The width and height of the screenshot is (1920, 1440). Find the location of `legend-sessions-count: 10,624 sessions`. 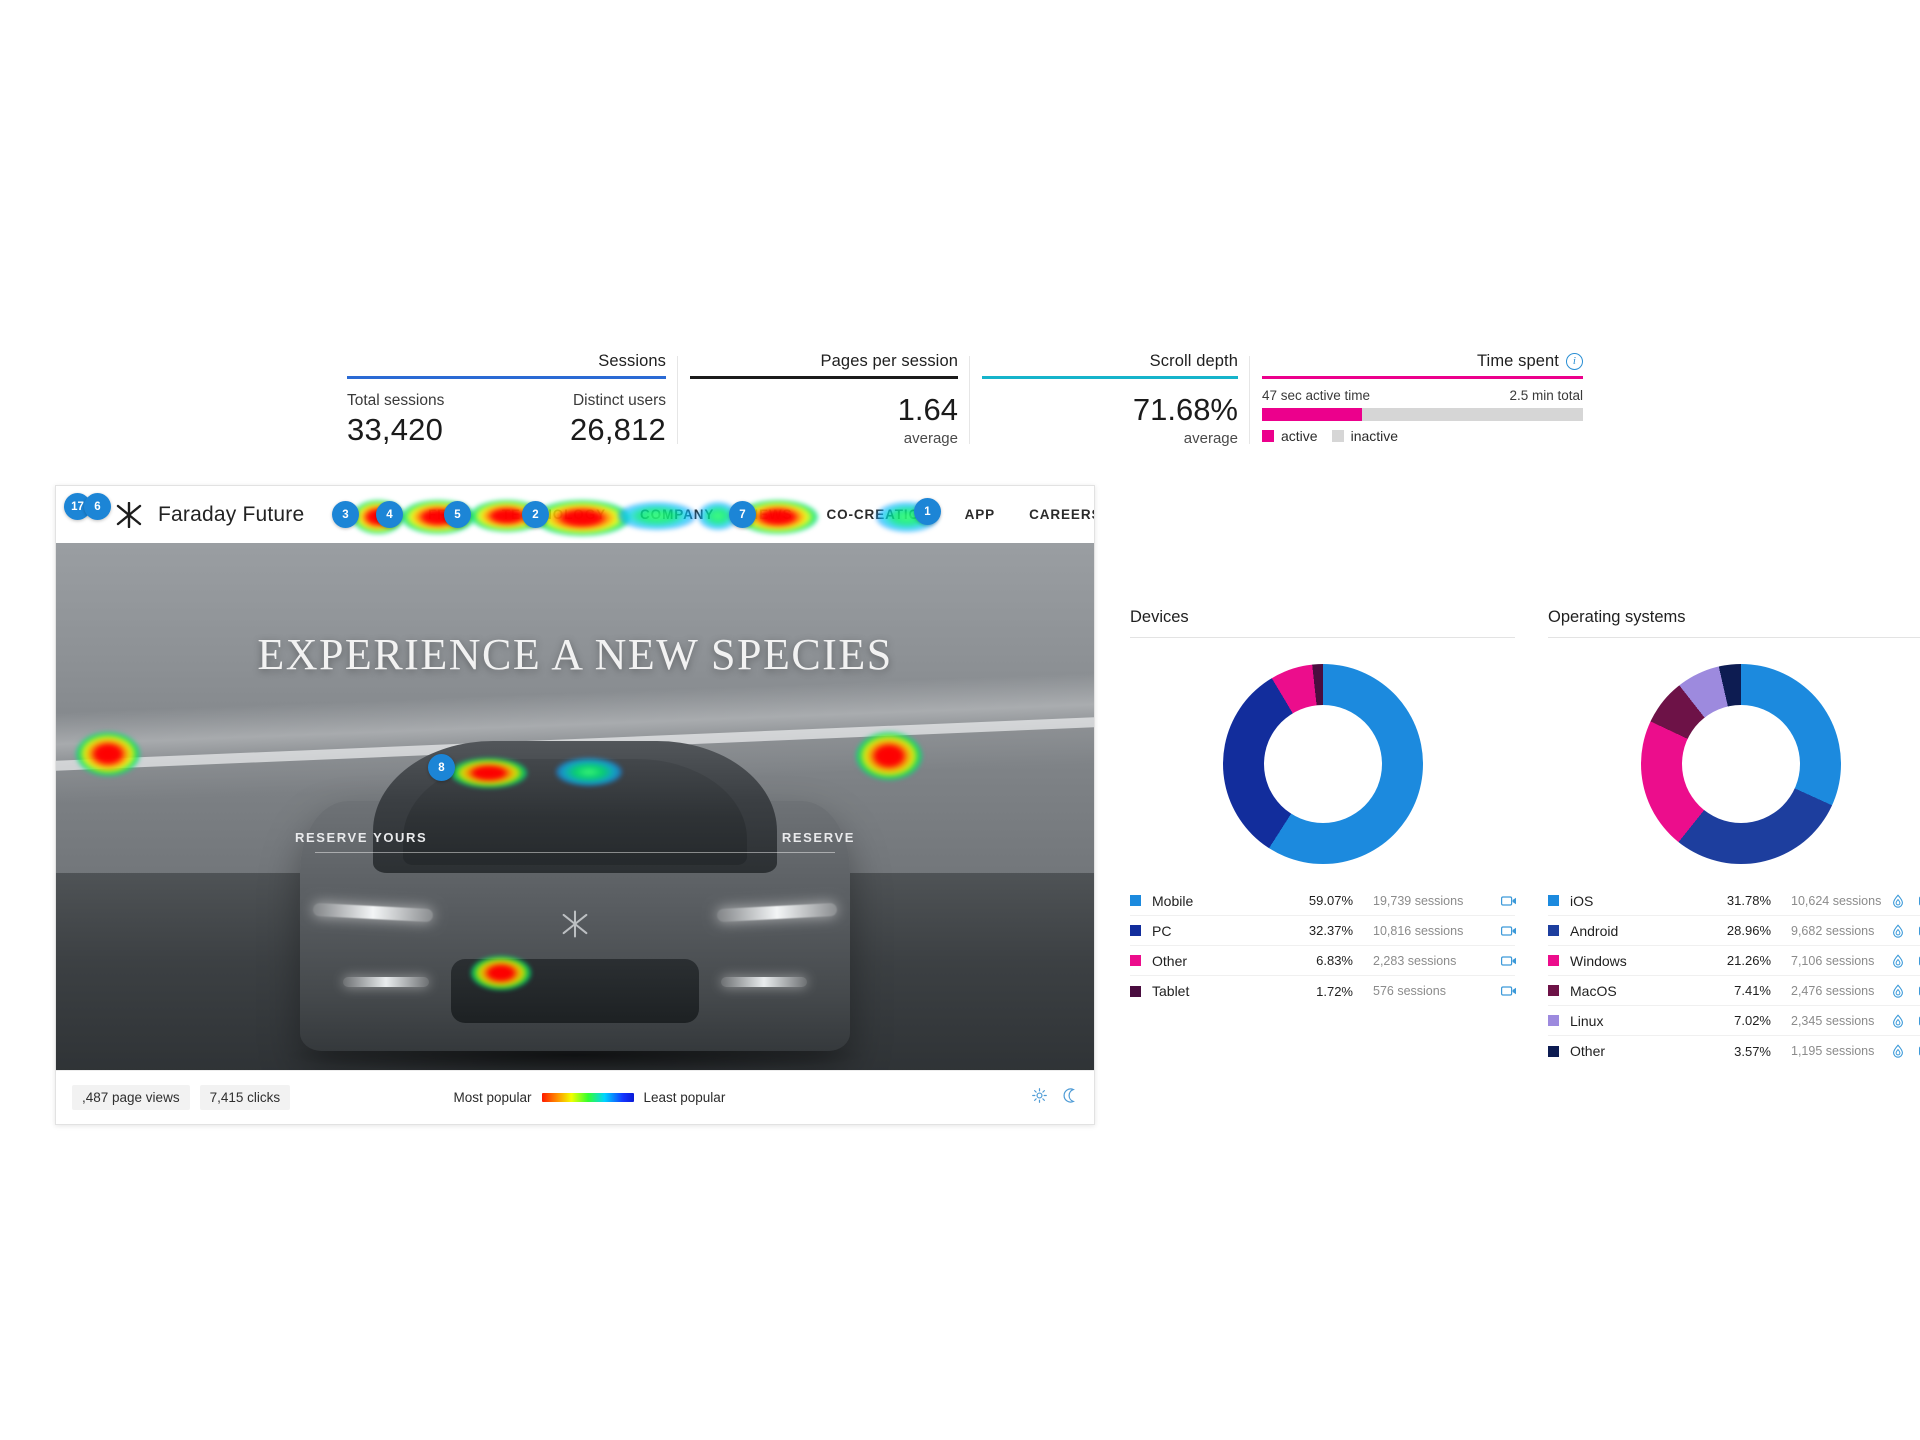

legend-sessions-count: 10,624 sessions is located at coordinates (1836, 900).